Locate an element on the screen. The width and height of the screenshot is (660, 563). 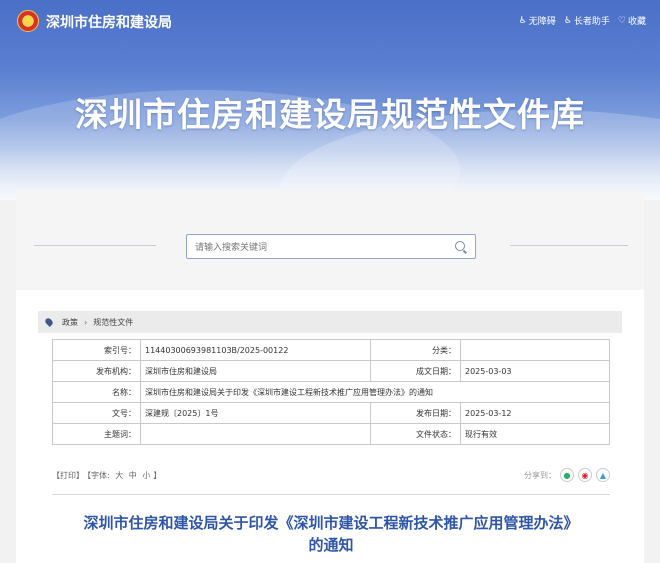
print-font-controls: 【打印】 【字体: 大 中 小】 is located at coordinates (108, 475).